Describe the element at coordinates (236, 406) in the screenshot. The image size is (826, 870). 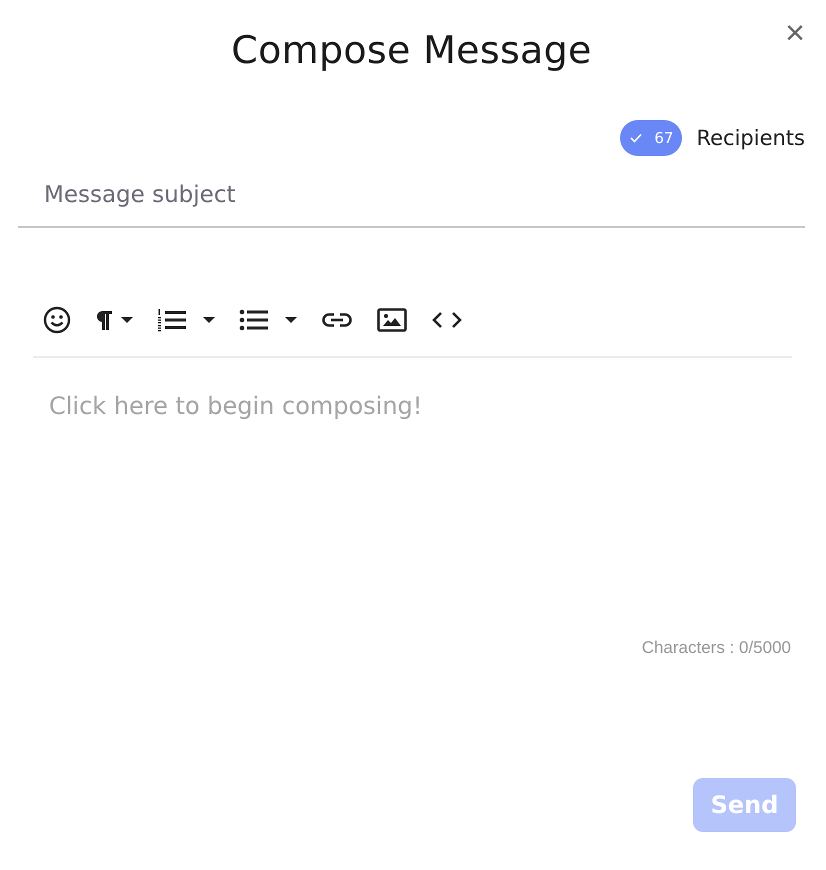
I see `editor-placeholder: Click here to begin composing!` at that location.